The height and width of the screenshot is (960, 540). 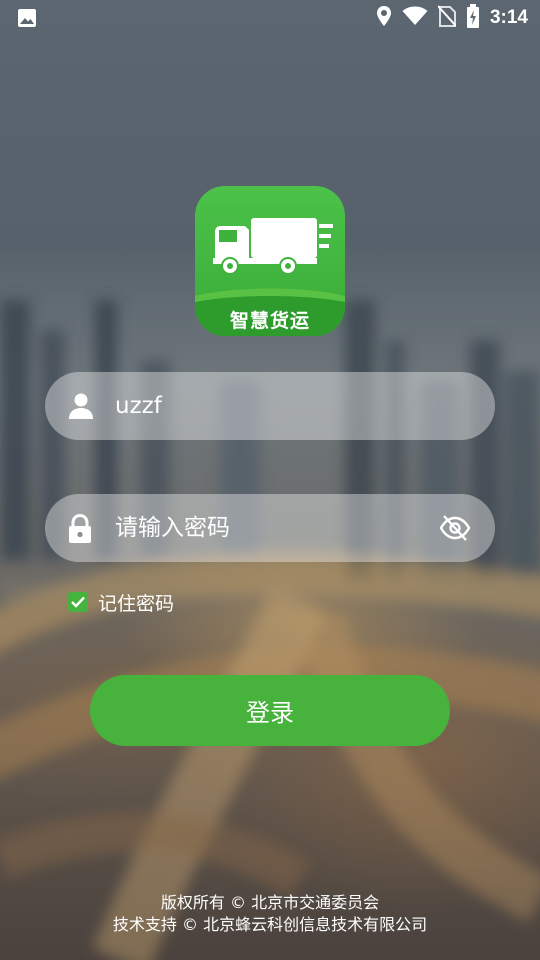 I want to click on footer: 版权所有 © 北京市交通委员会 技术支持 © 北京蜂云科创信息技术有限公司, so click(x=270, y=914).